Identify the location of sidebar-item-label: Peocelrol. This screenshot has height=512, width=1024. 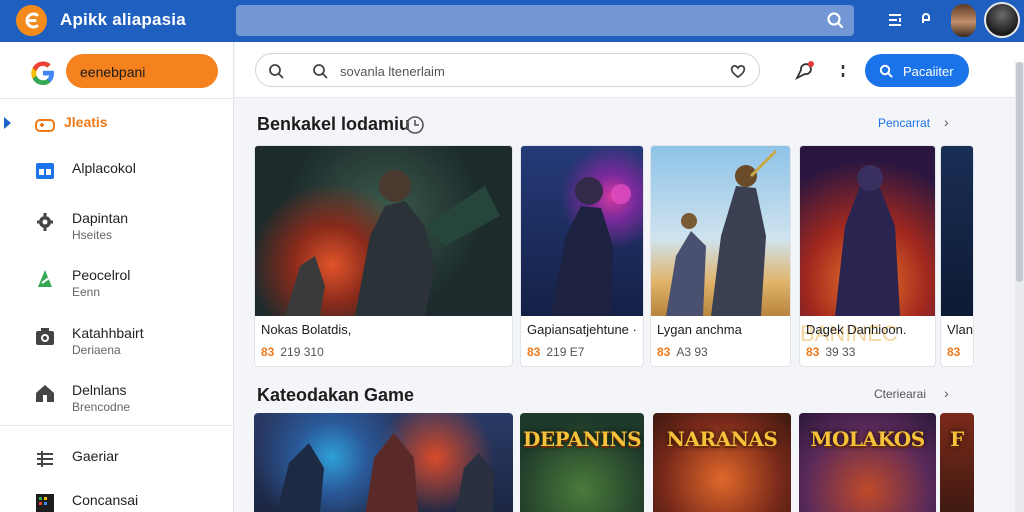
(101, 275).